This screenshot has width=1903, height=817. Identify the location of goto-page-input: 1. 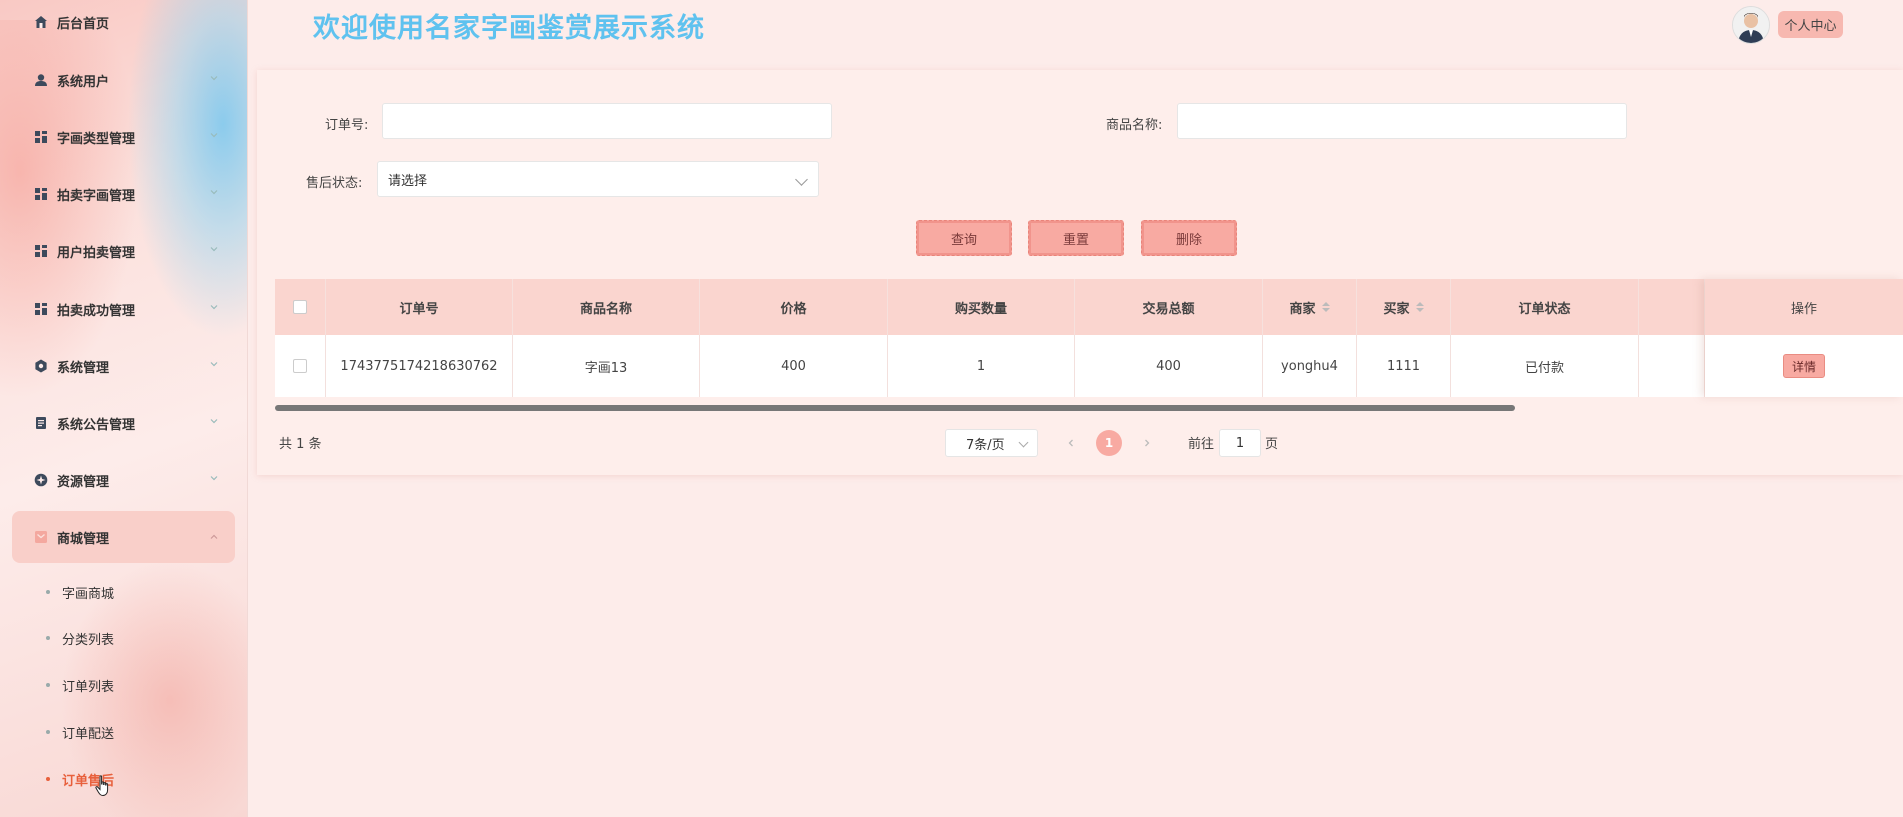
(1240, 443).